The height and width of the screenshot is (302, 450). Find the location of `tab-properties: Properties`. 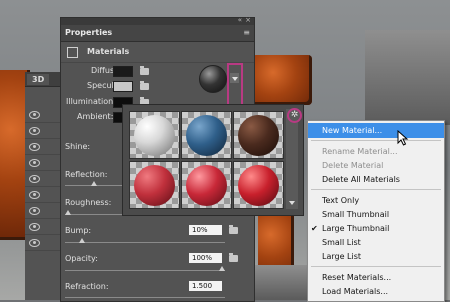

tab-properties: Properties is located at coordinates (88, 32).